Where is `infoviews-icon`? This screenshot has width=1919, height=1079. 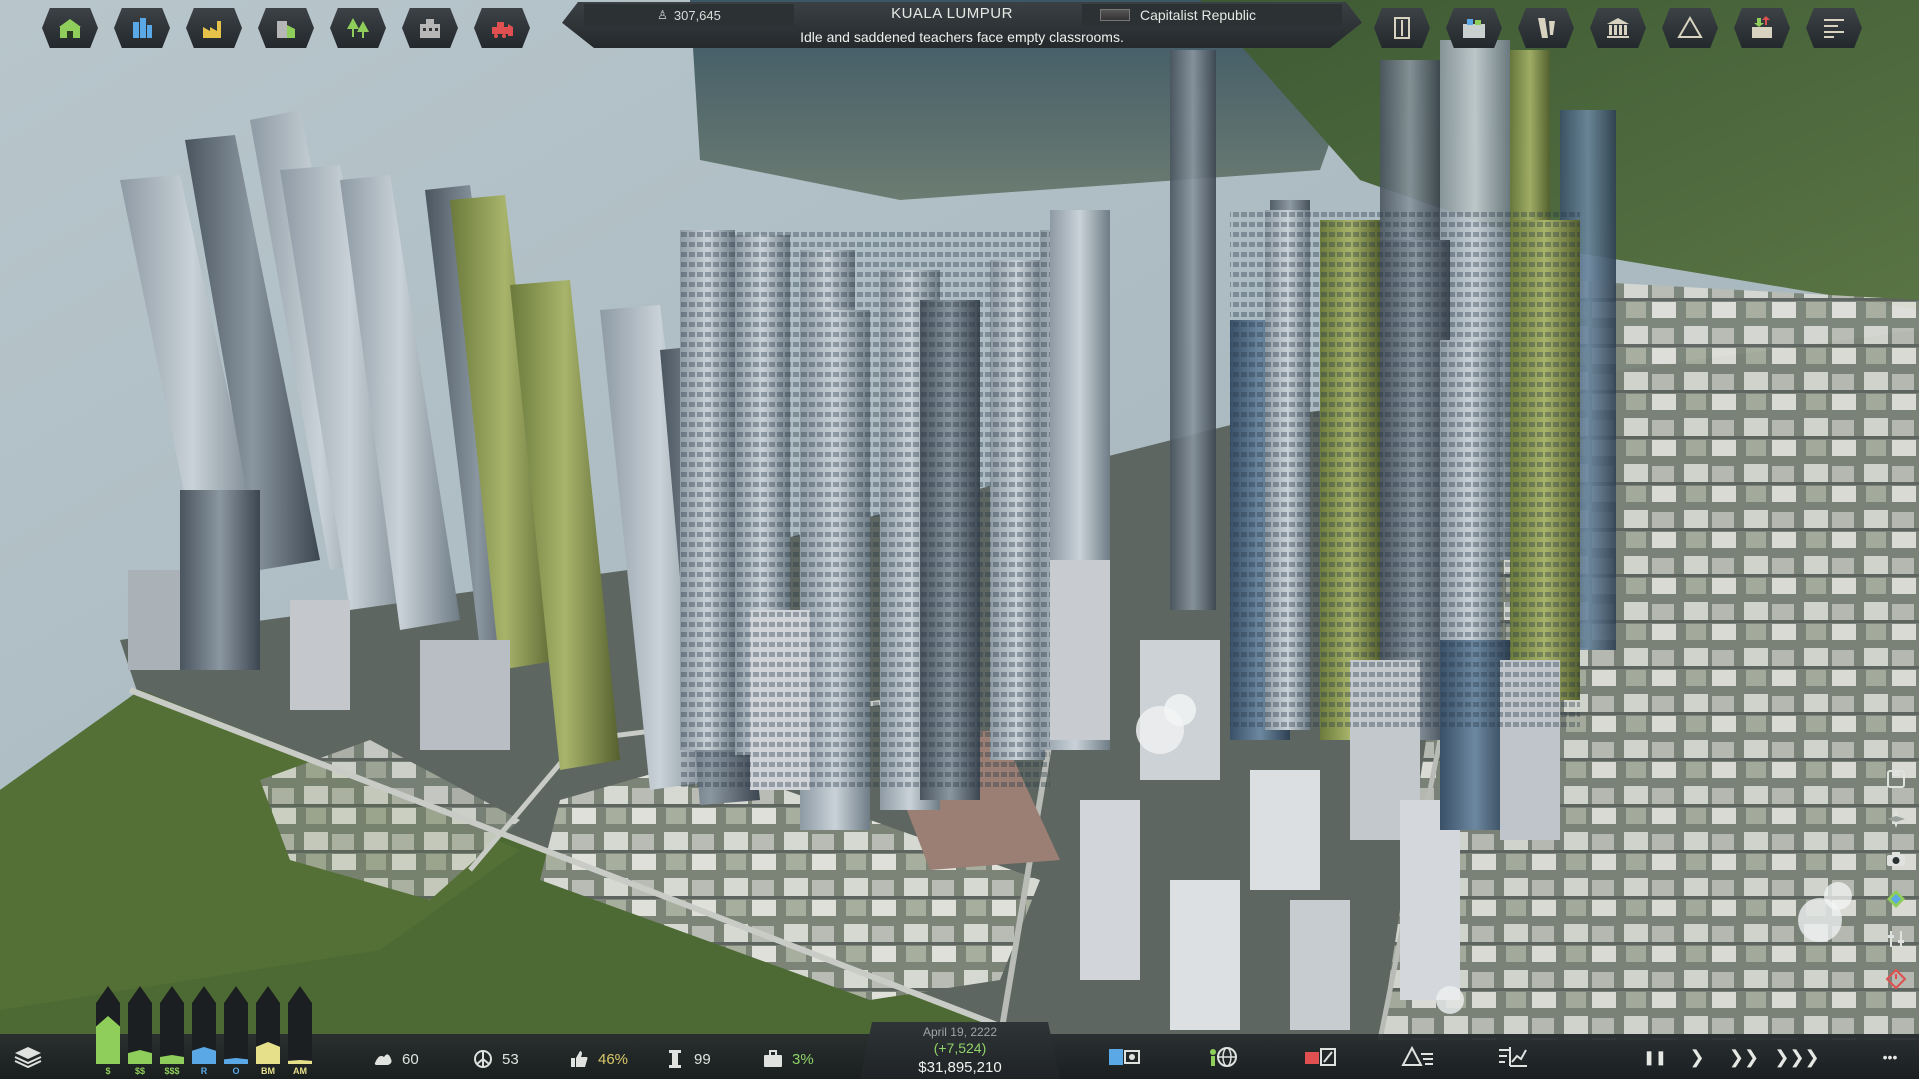
infoviews-icon is located at coordinates (1417, 1055).